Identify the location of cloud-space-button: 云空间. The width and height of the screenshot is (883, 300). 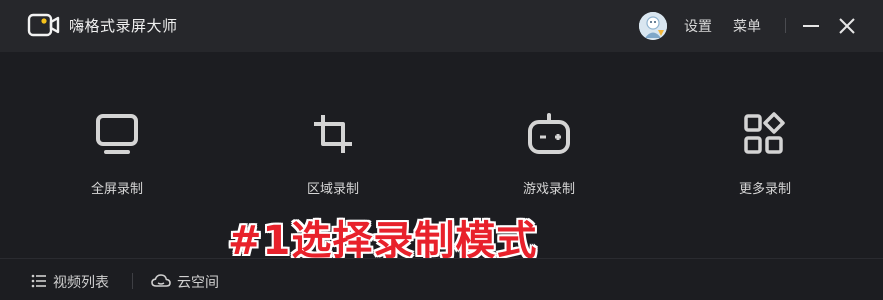
(191, 281).